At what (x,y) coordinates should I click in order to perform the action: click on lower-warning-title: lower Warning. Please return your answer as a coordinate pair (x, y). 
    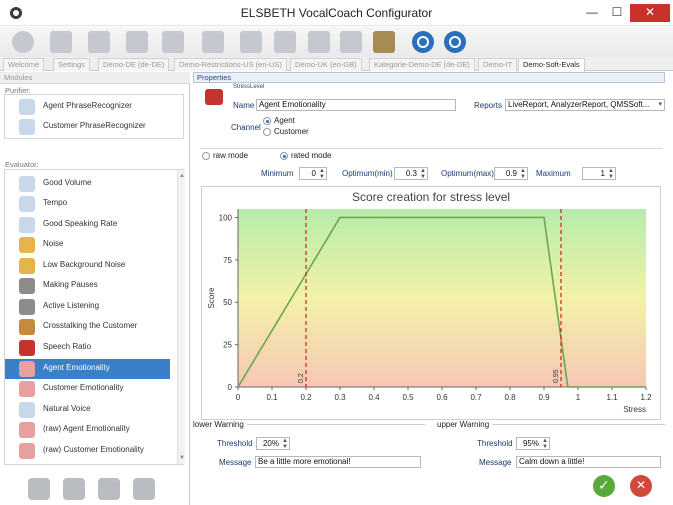
    Looking at the image, I should click on (220, 424).